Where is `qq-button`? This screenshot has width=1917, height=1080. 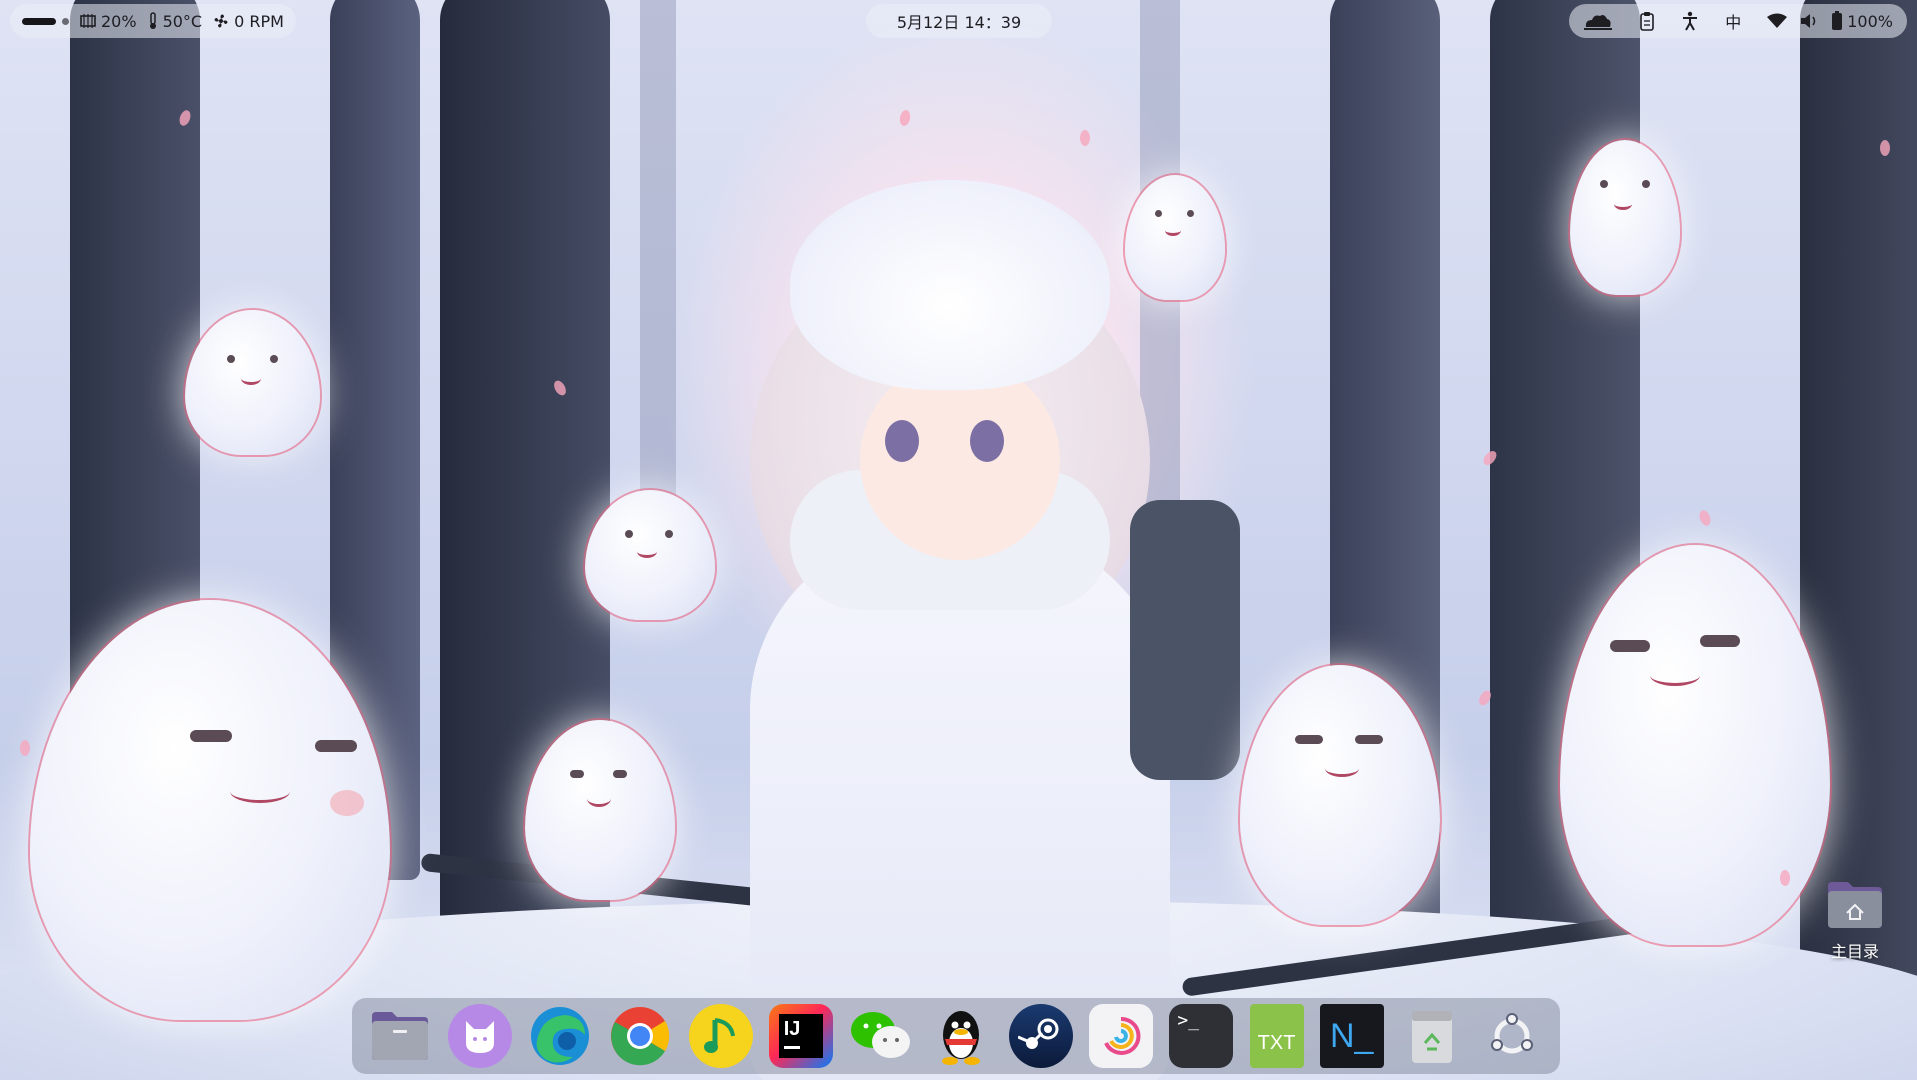
qq-button is located at coordinates (961, 1036).